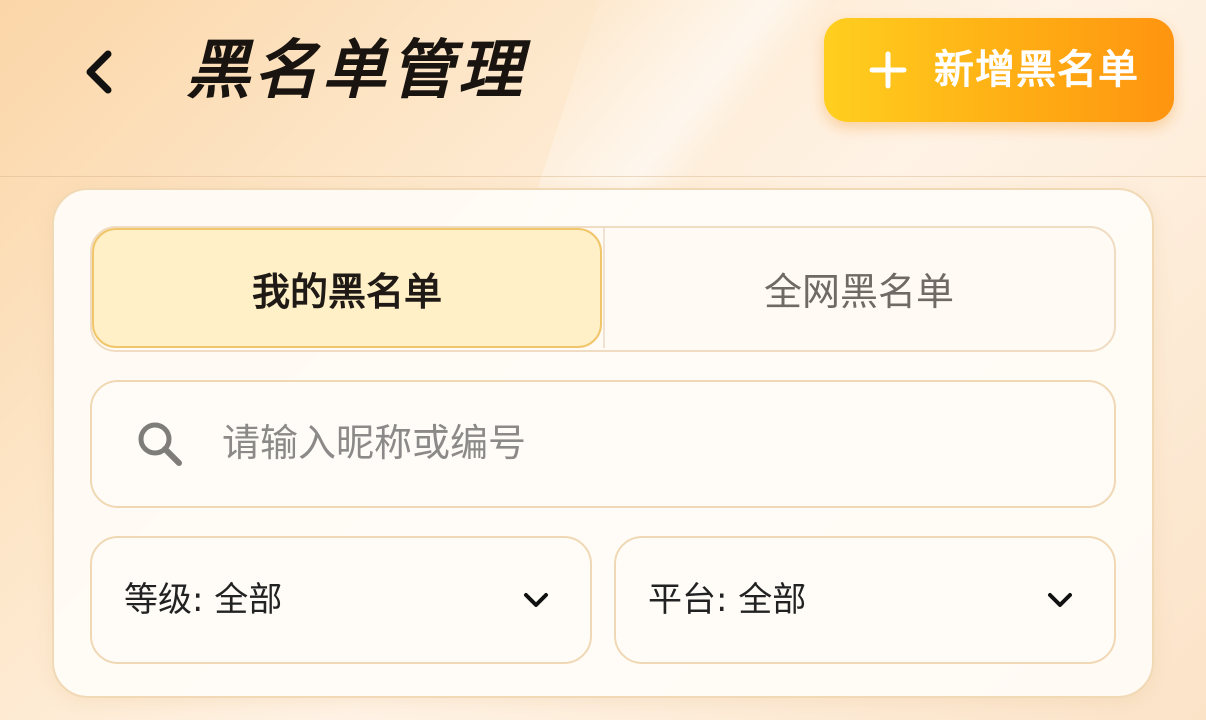 This screenshot has height=720, width=1206. What do you see at coordinates (888, 70) in the screenshot?
I see `plus-icon` at bounding box center [888, 70].